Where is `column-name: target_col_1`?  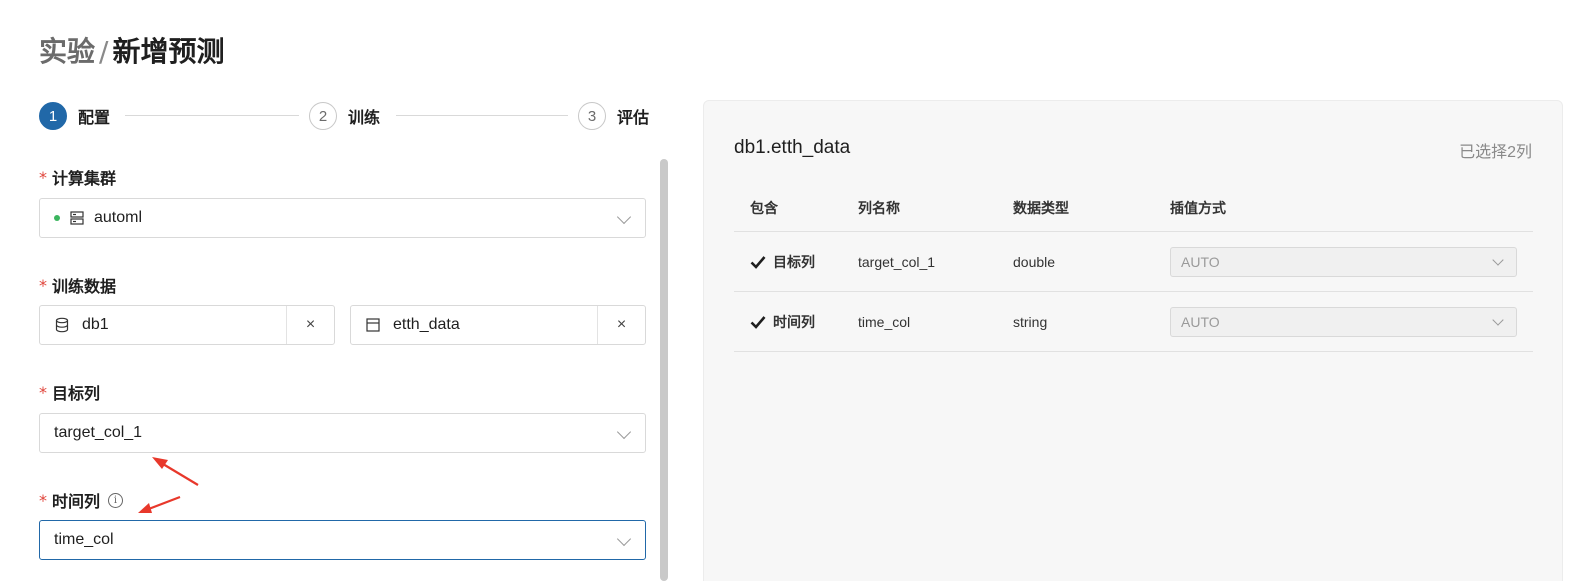 column-name: target_col_1 is located at coordinates (897, 261).